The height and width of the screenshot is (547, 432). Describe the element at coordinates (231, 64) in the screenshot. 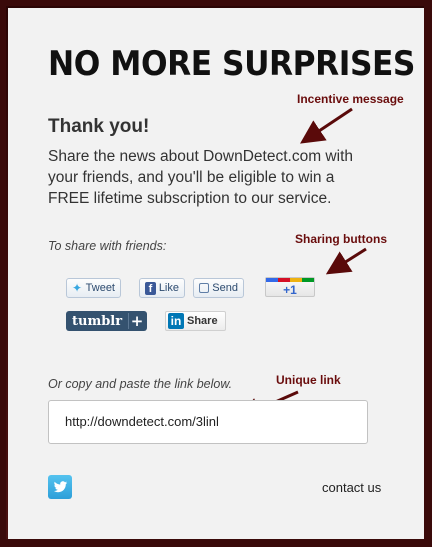

I see `page-title: NO MORE SURPRISES` at that location.